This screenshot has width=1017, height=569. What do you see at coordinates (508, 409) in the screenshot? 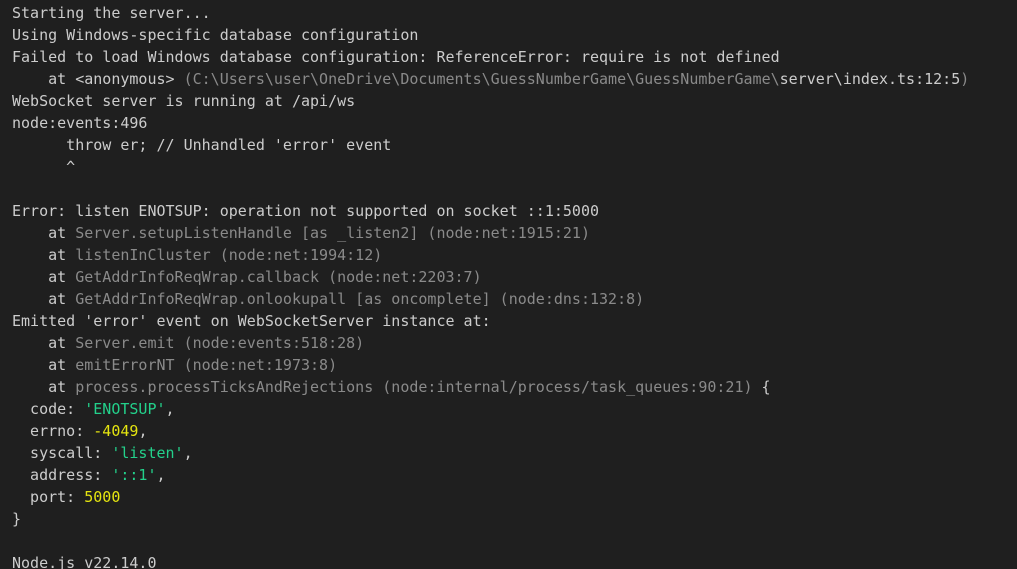
I see `terminal-line: code: 'ENOTSUP',` at bounding box center [508, 409].